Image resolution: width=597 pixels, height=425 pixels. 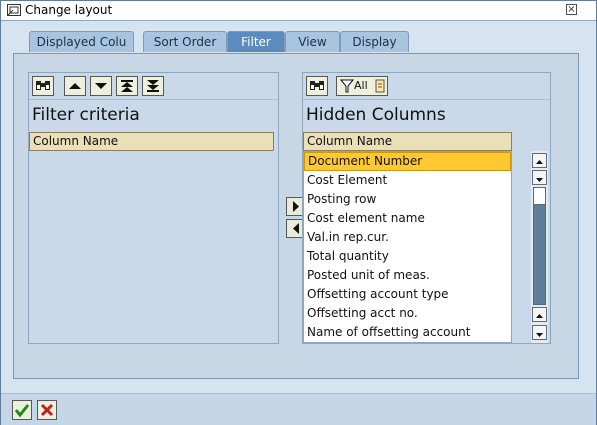 I want to click on page-up-button, so click(x=539, y=314).